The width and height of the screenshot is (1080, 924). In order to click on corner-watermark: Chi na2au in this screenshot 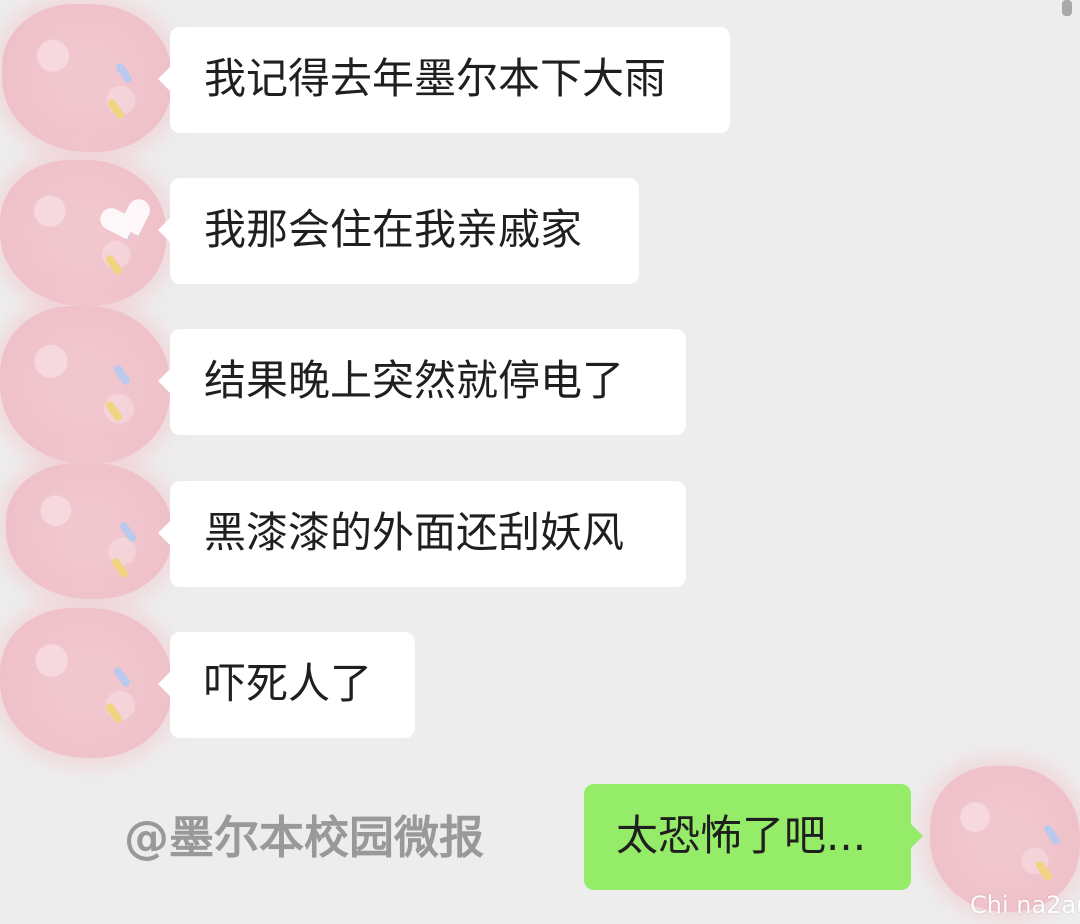, I will do `click(1025, 905)`.